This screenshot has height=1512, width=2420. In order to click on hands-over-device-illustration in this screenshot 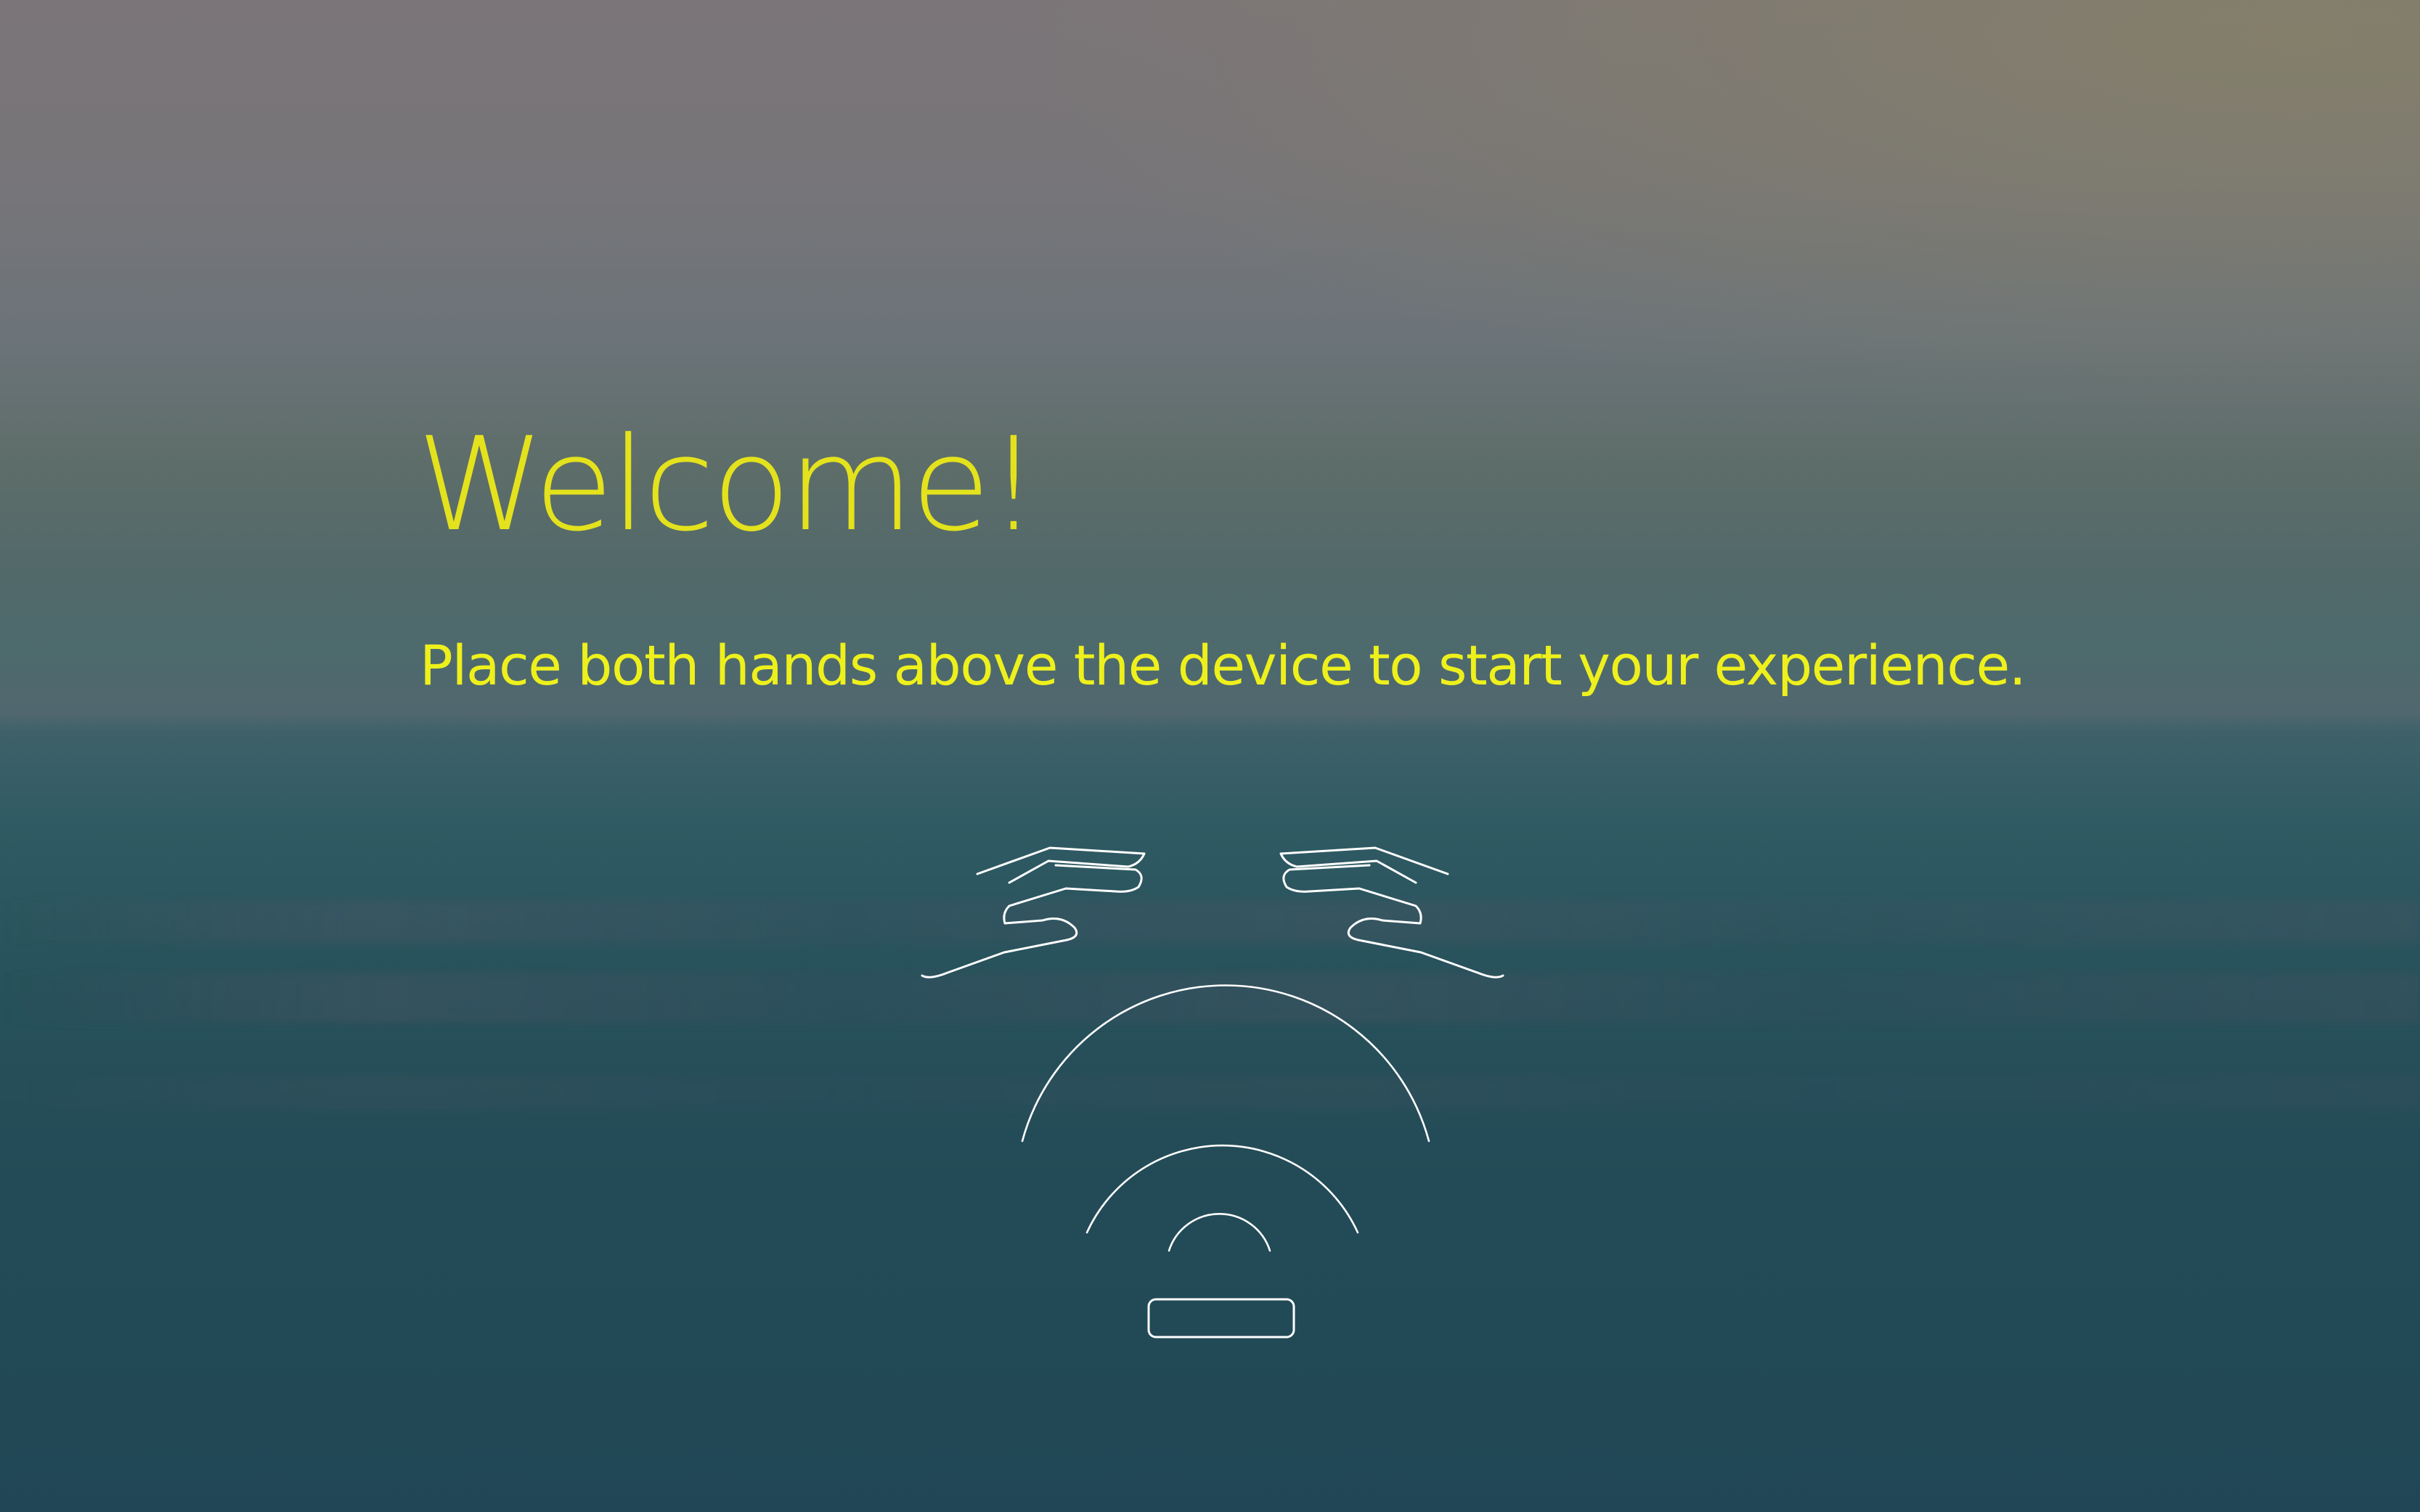, I will do `click(1212, 1088)`.